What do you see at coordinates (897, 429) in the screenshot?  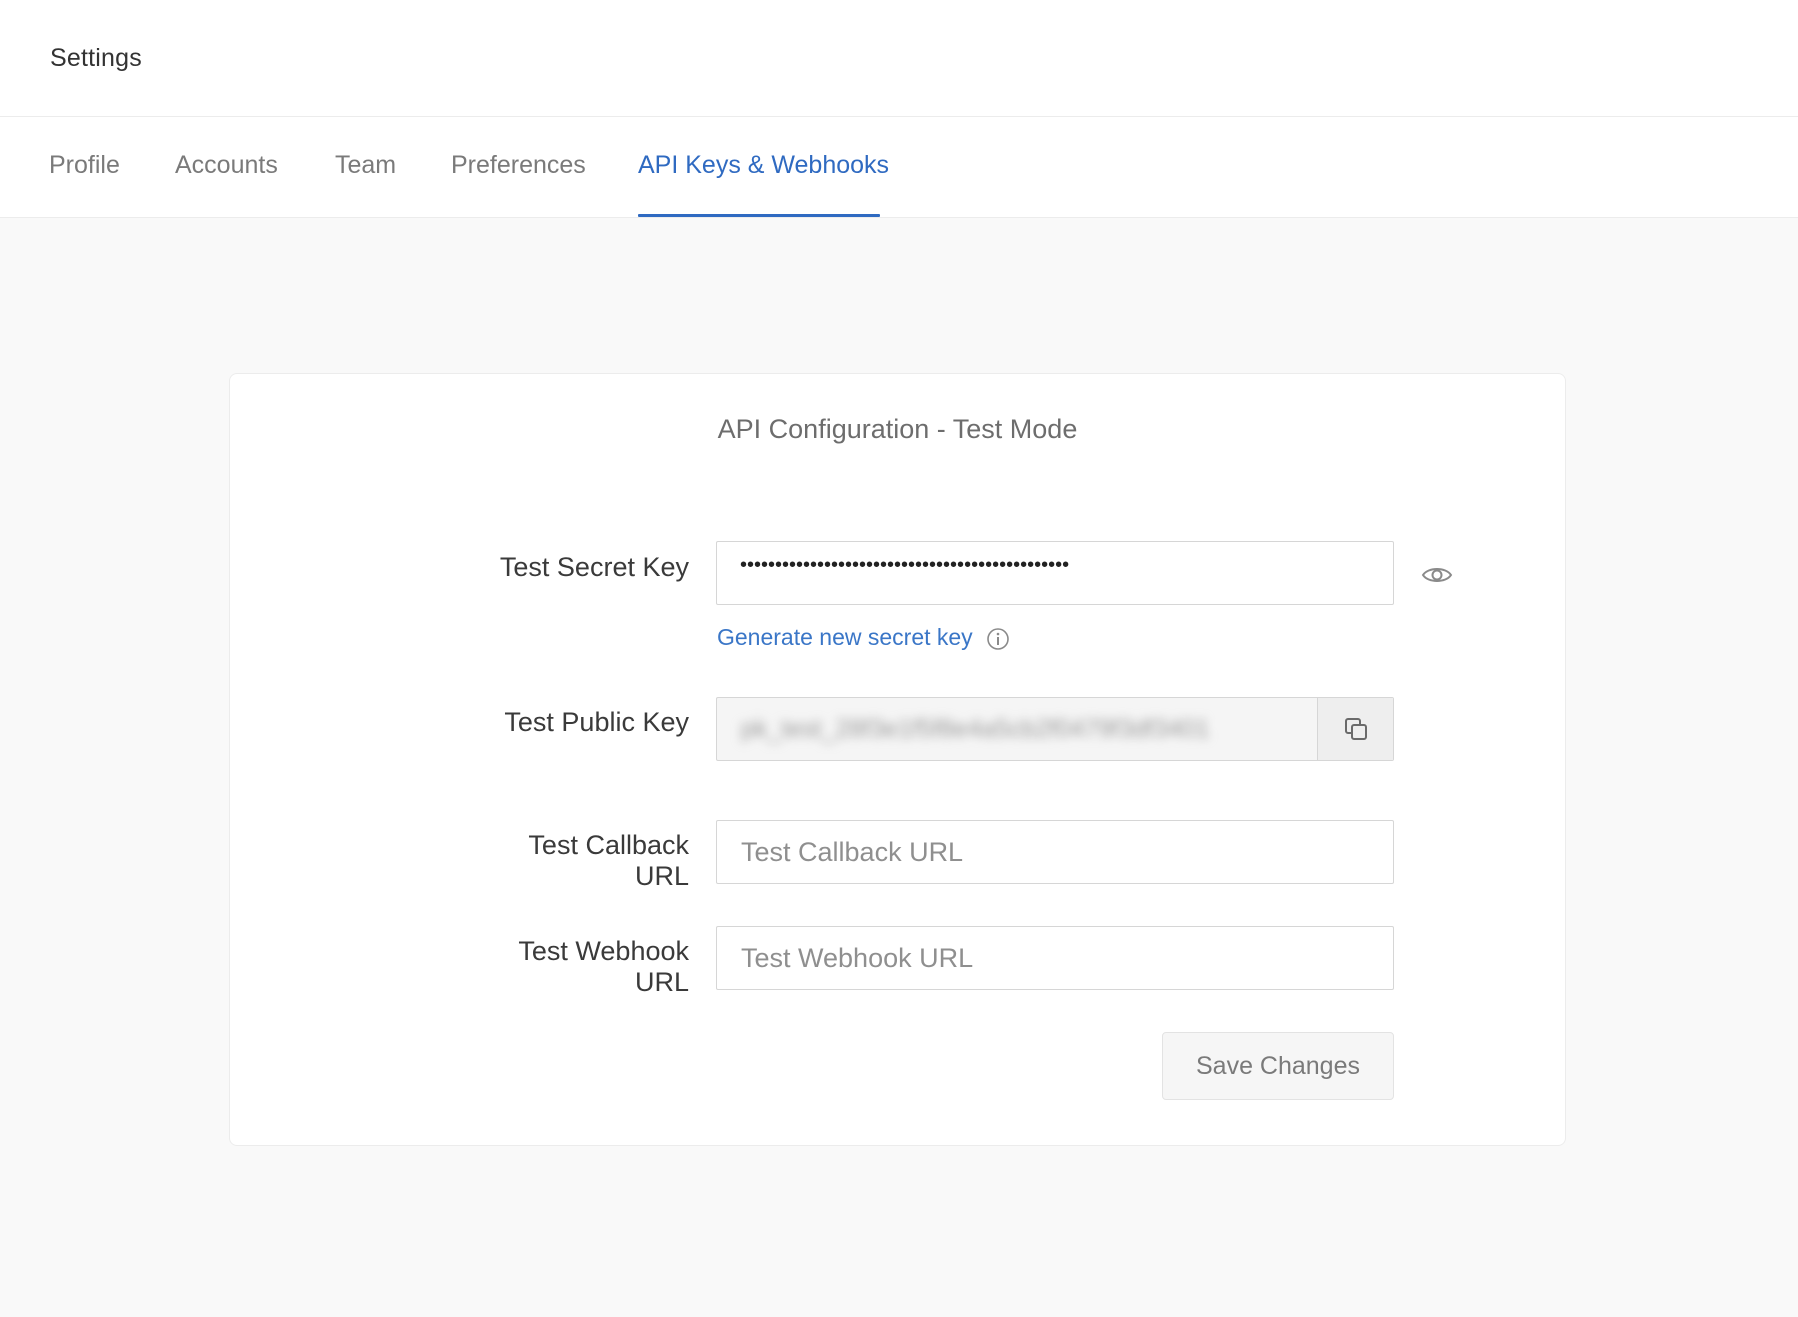 I see `card-title: API Configuration - Test Mode` at bounding box center [897, 429].